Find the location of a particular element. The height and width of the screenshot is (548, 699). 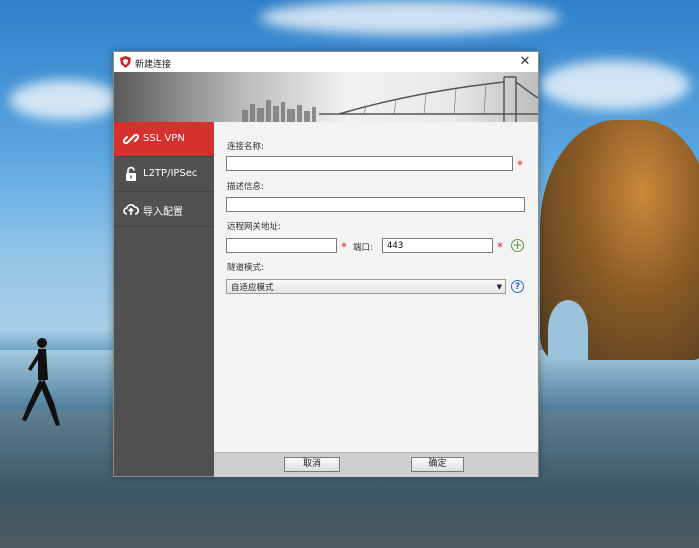

dropdown-arrow-icon: ▼ is located at coordinates (499, 287).